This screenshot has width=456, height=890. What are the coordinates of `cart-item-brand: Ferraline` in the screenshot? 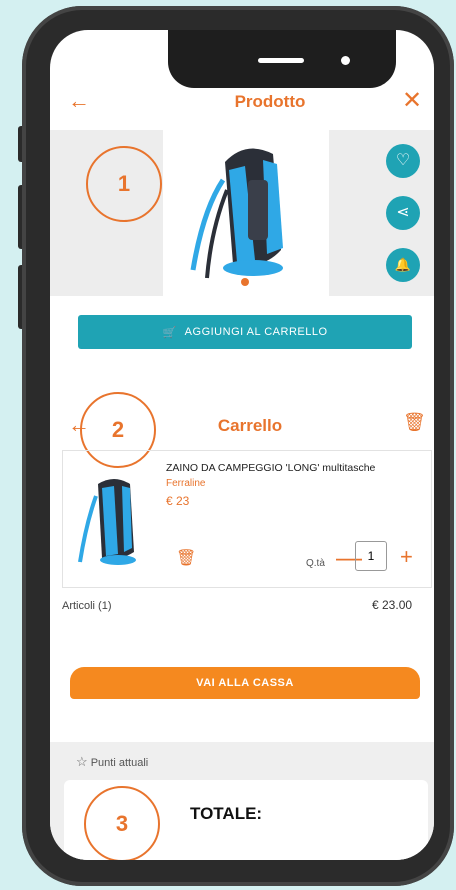 It's located at (186, 483).